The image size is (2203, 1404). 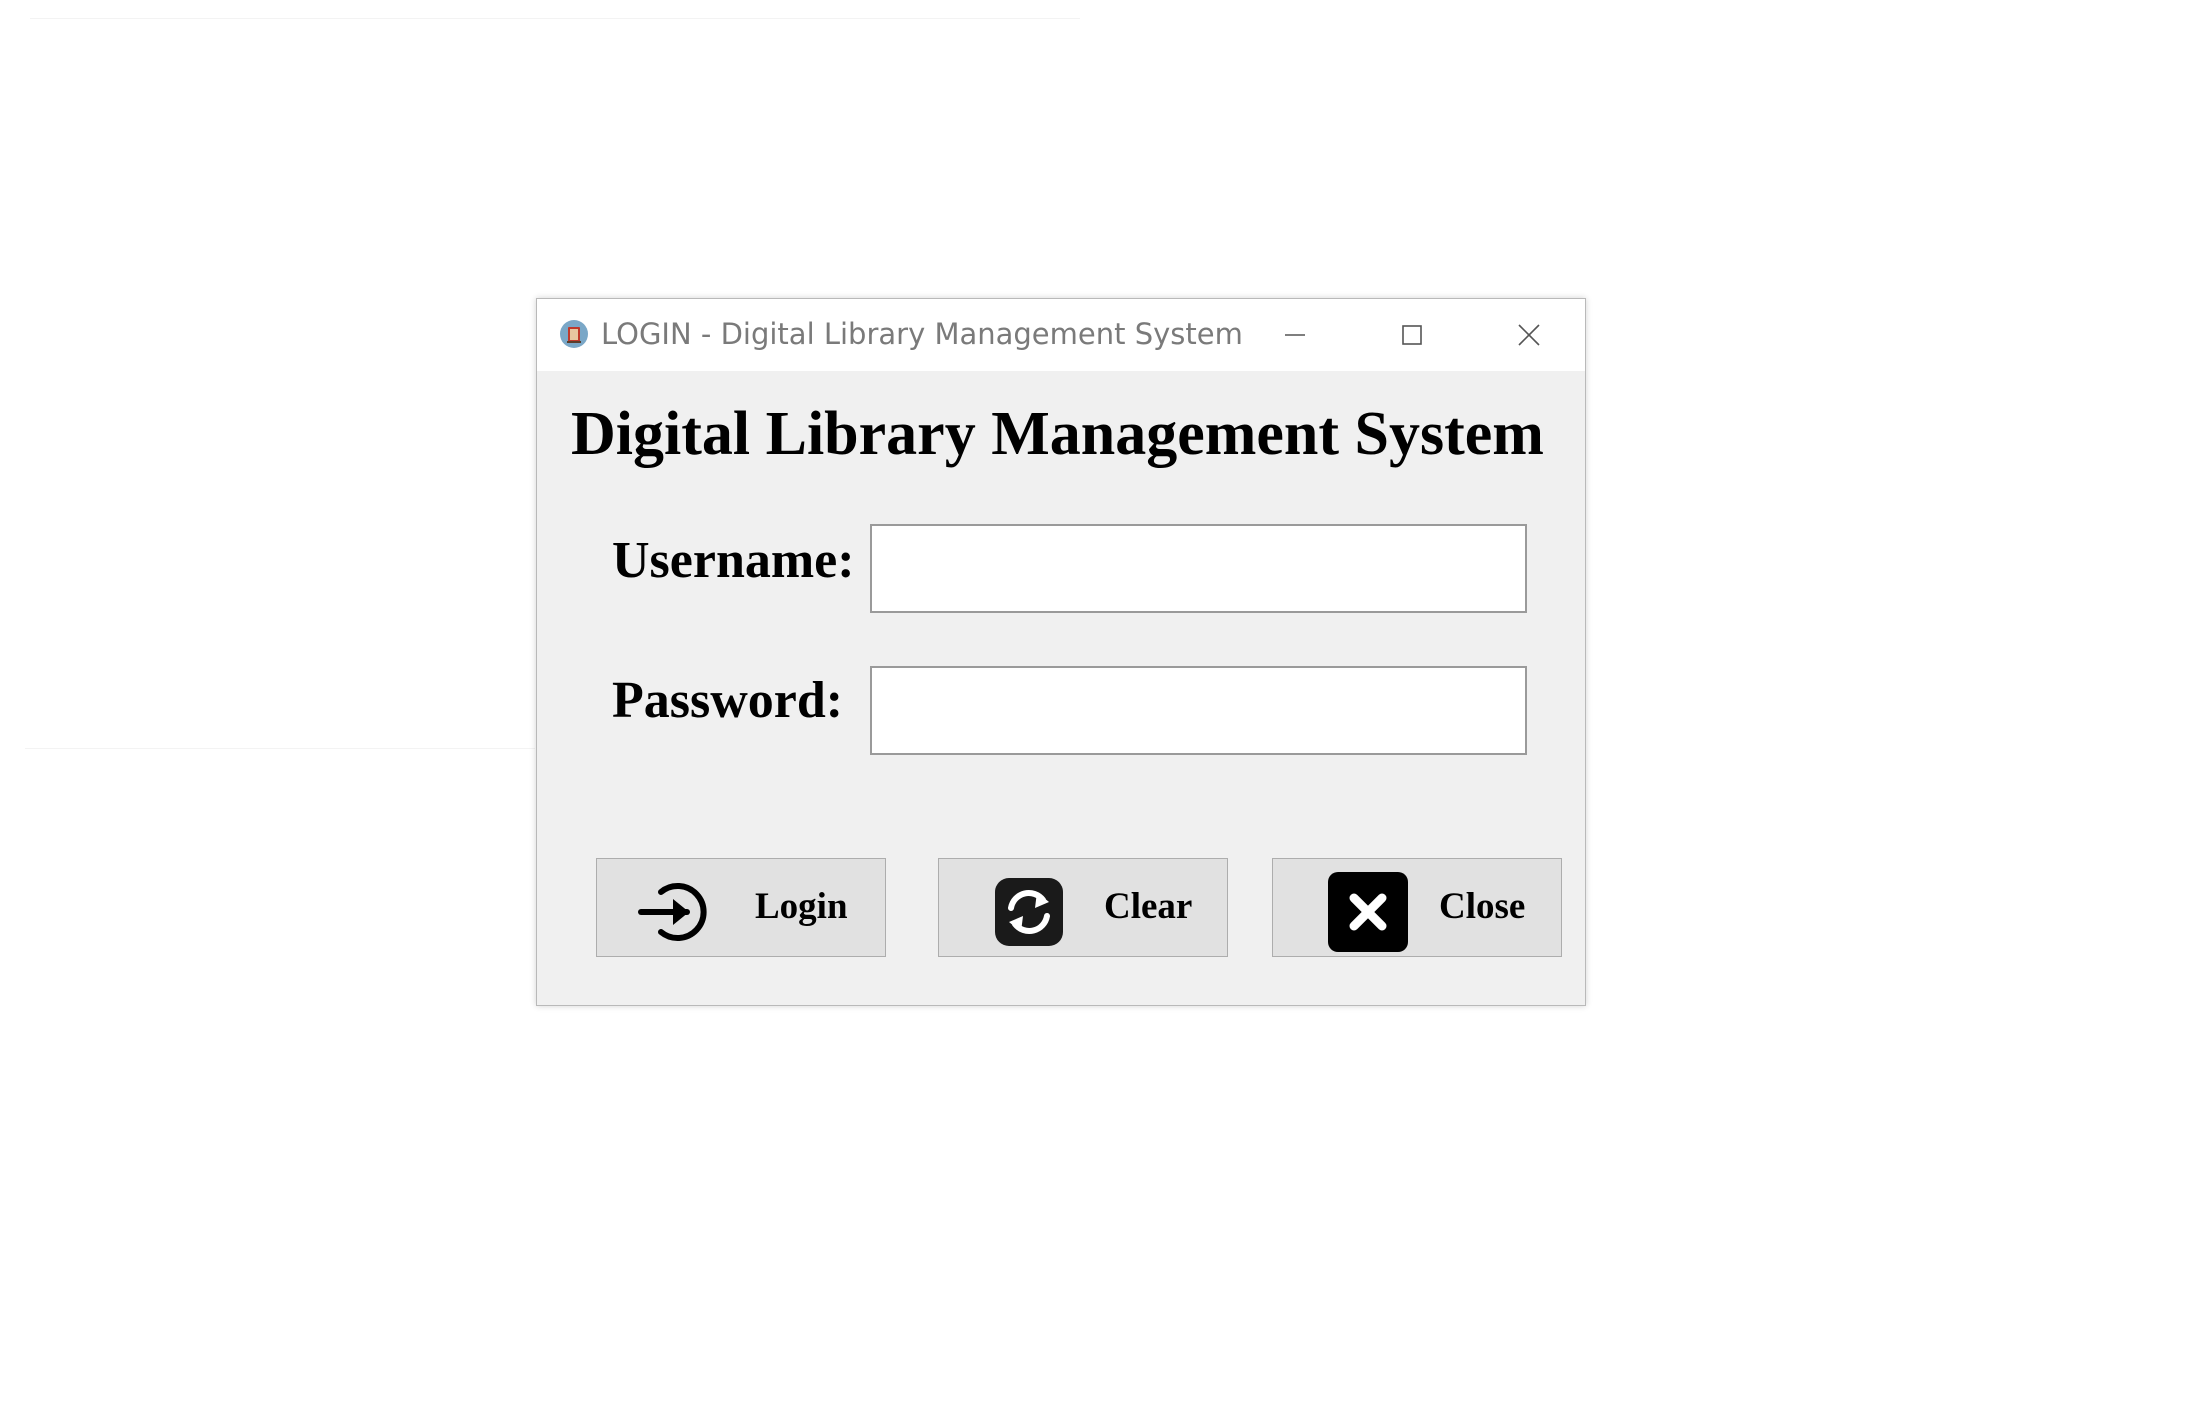 I want to click on minimize-icon, so click(x=1295, y=335).